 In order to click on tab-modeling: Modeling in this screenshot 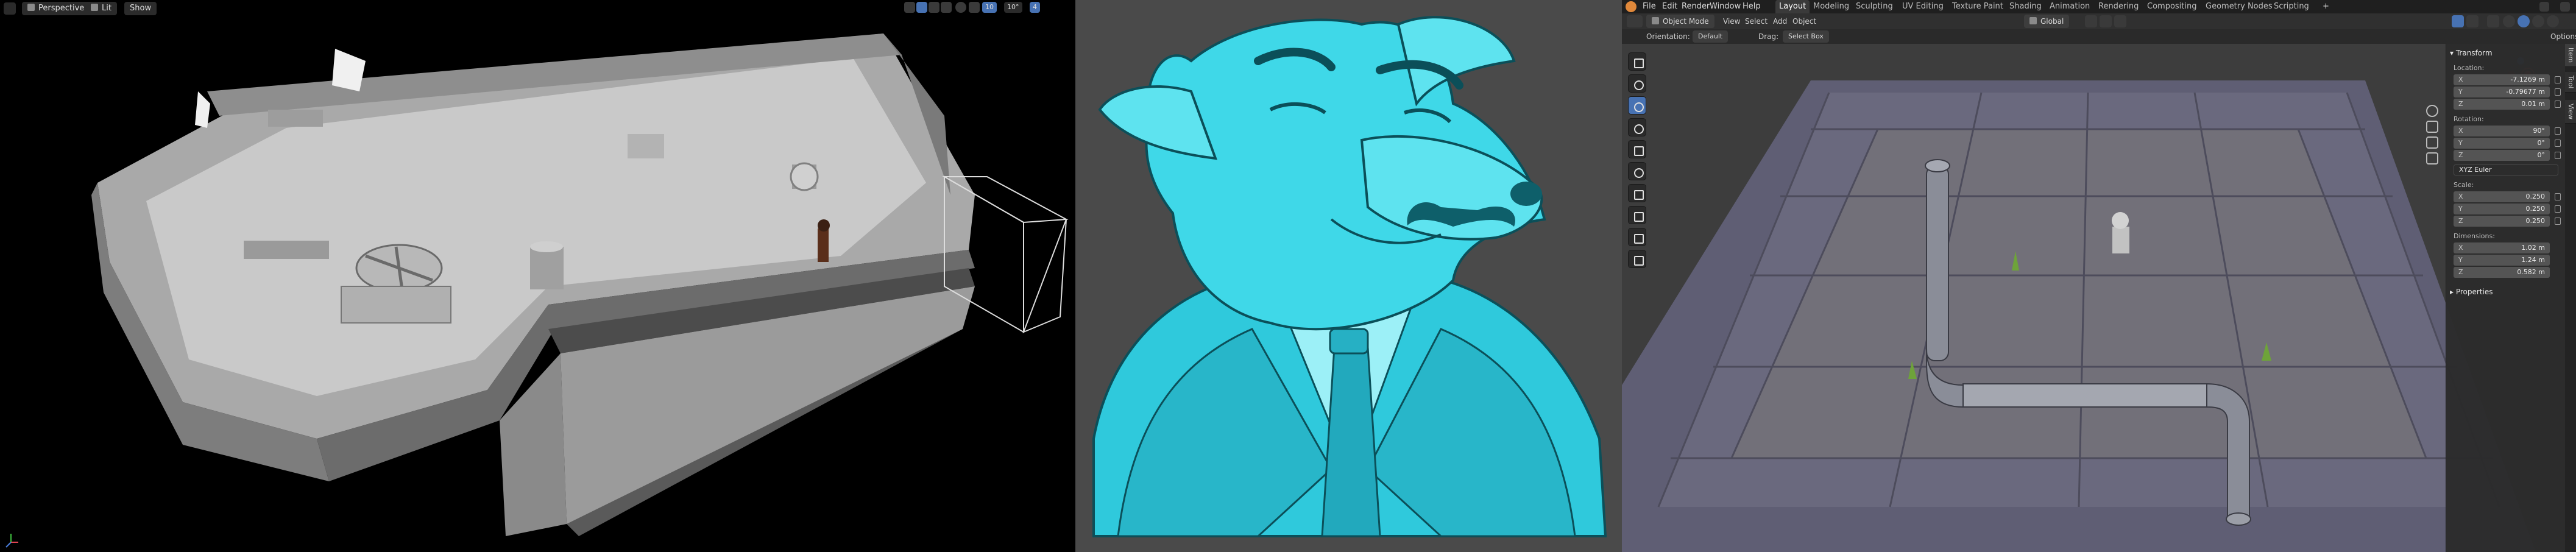, I will do `click(1831, 6)`.